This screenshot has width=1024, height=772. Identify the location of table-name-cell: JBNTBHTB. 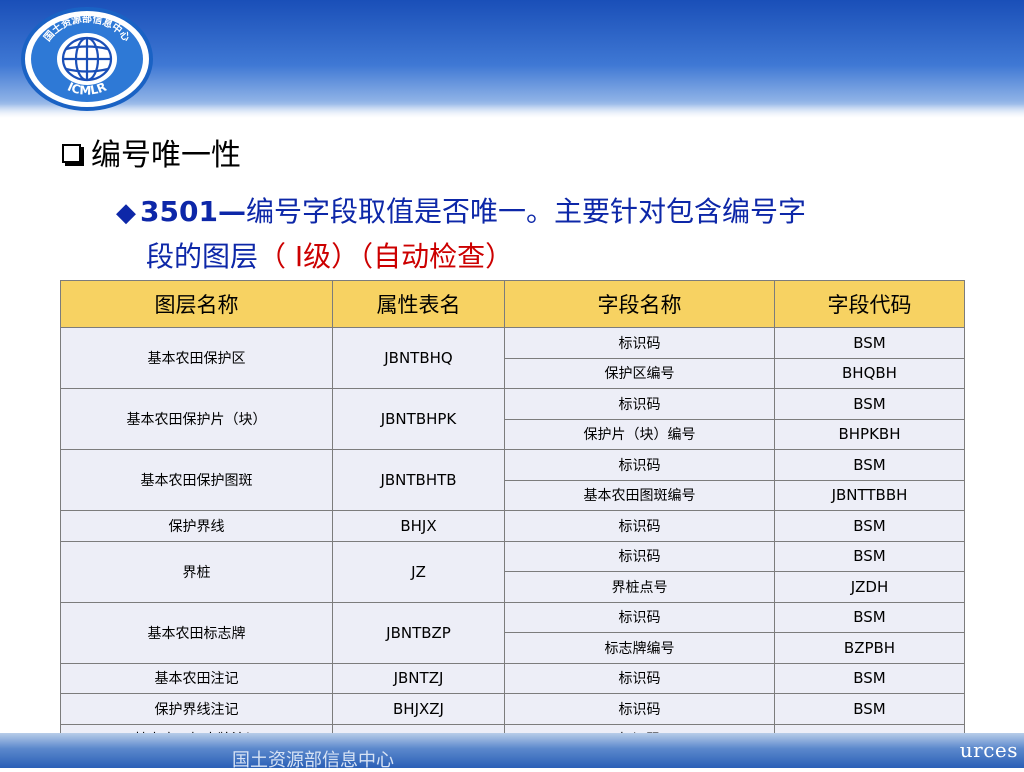
(418, 480).